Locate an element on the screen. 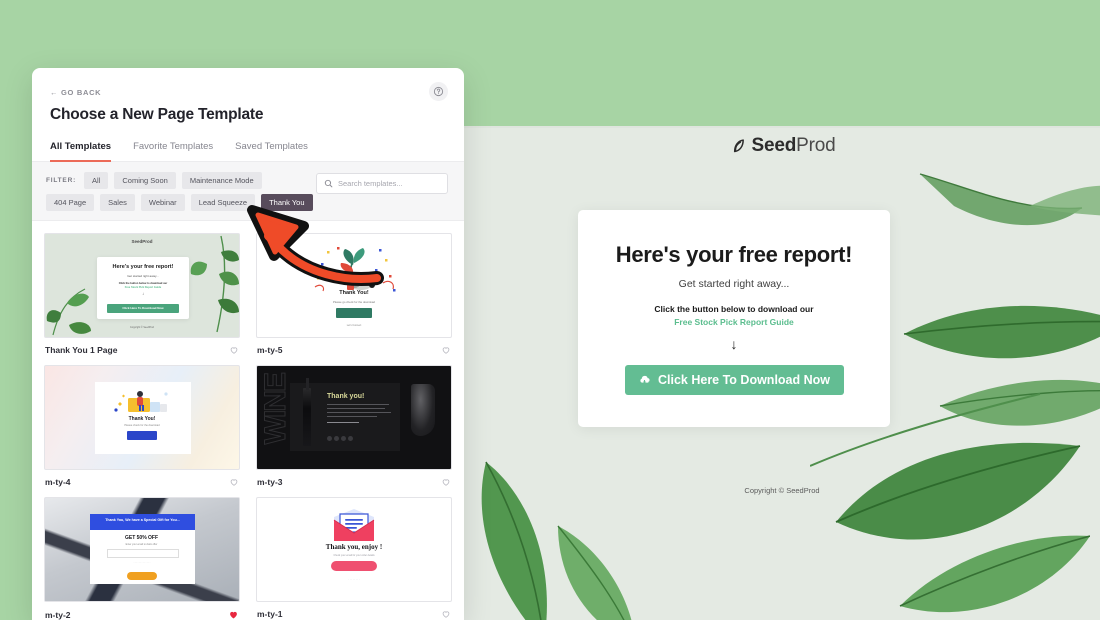  template-thumbnail: Thank You! Please check for the download is located at coordinates (142, 417).